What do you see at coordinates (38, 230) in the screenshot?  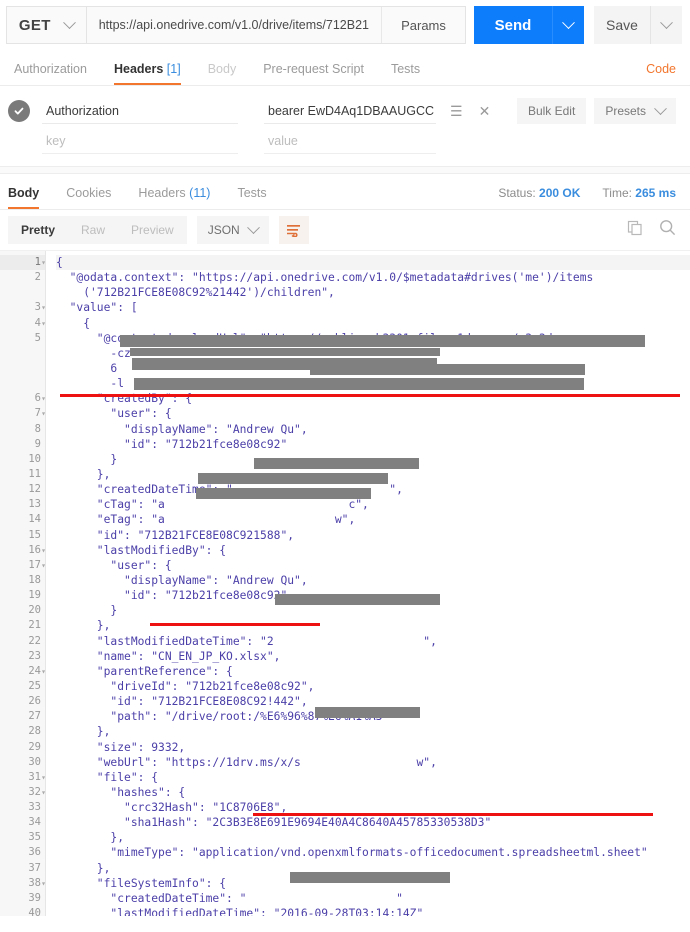 I see `view-pretty: Pretty` at bounding box center [38, 230].